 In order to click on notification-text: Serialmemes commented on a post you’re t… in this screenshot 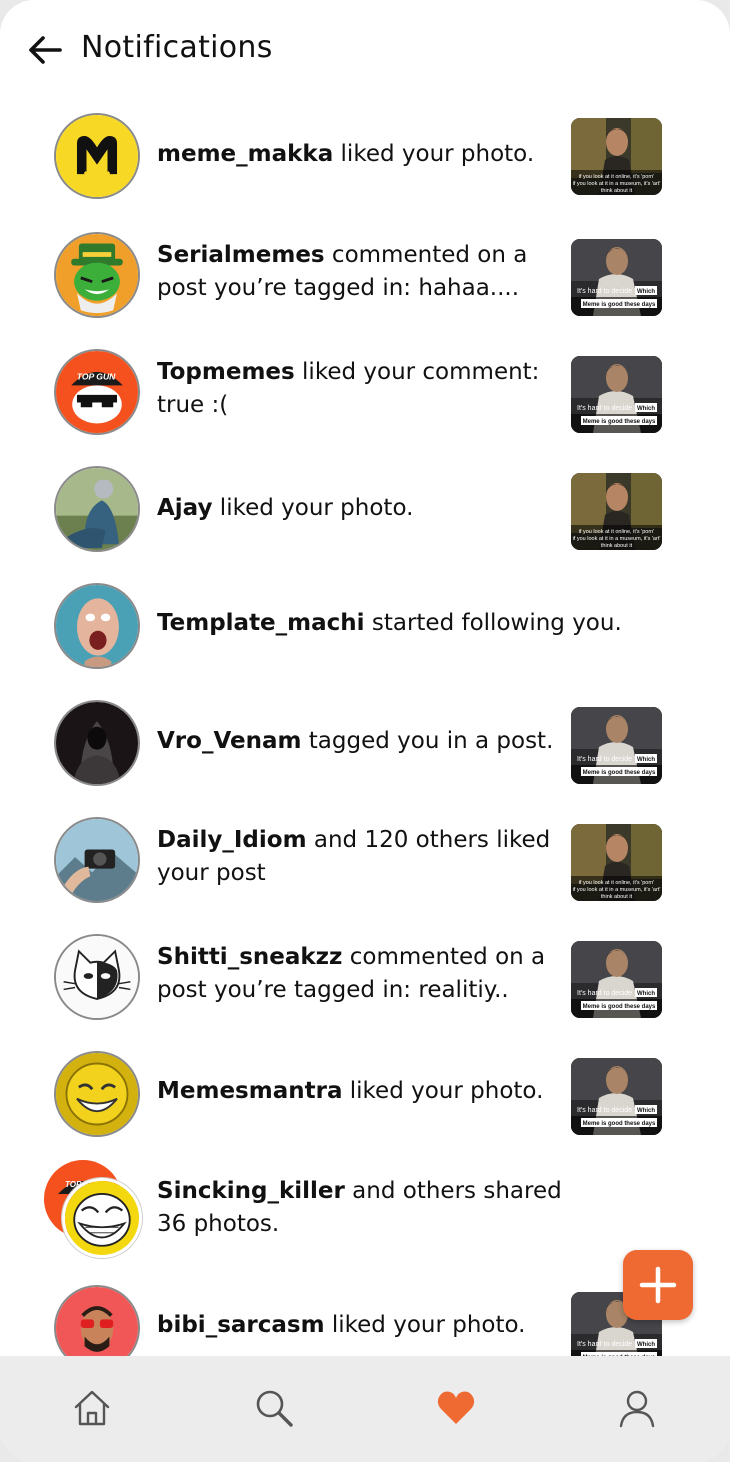, I will do `click(357, 272)`.